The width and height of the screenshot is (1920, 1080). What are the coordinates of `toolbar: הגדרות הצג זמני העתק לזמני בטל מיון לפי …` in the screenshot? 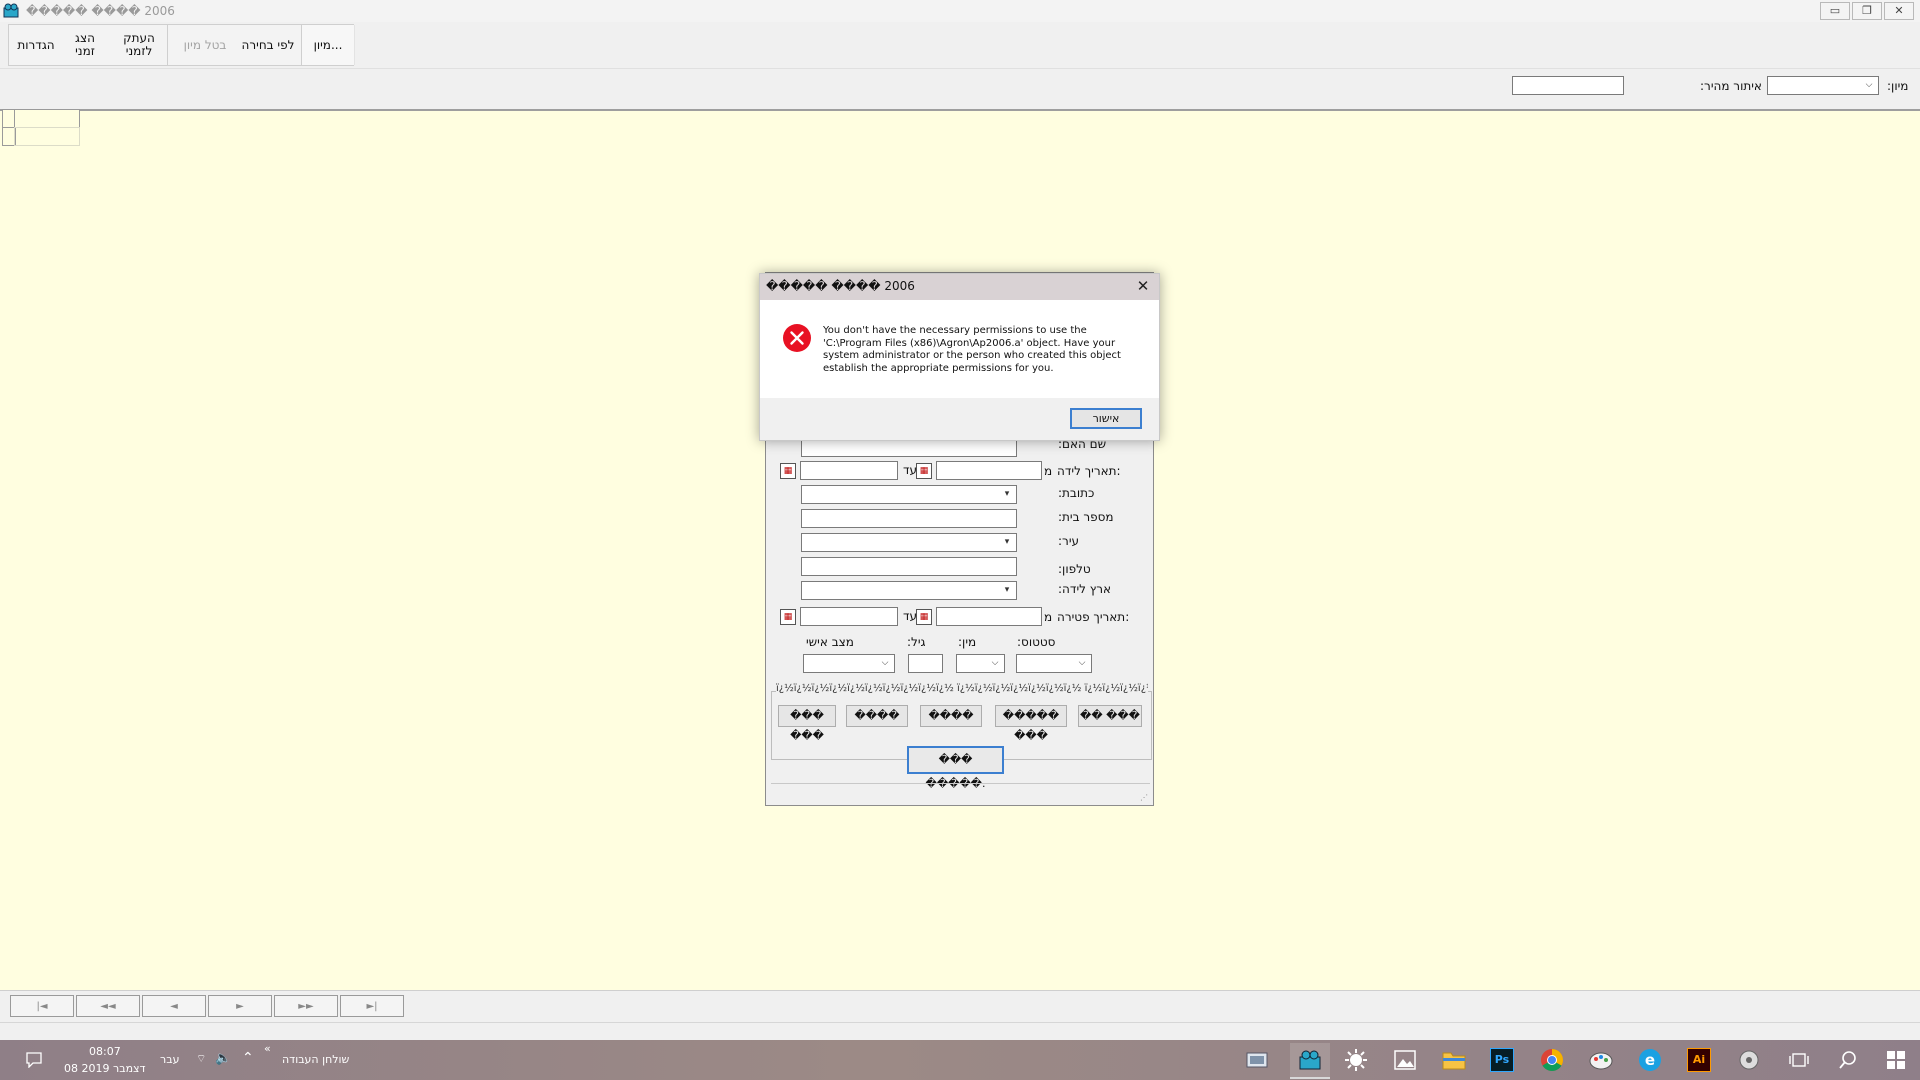 It's located at (960, 45).